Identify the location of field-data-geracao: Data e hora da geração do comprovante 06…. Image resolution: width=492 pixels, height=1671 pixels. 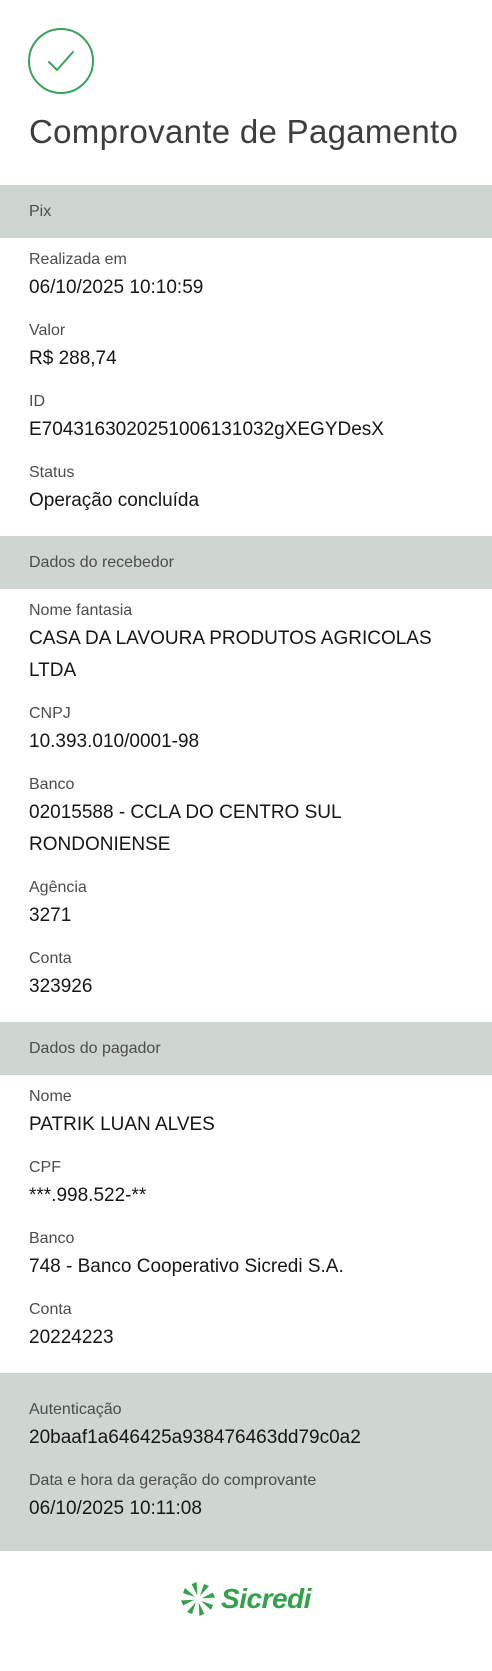
(246, 1498).